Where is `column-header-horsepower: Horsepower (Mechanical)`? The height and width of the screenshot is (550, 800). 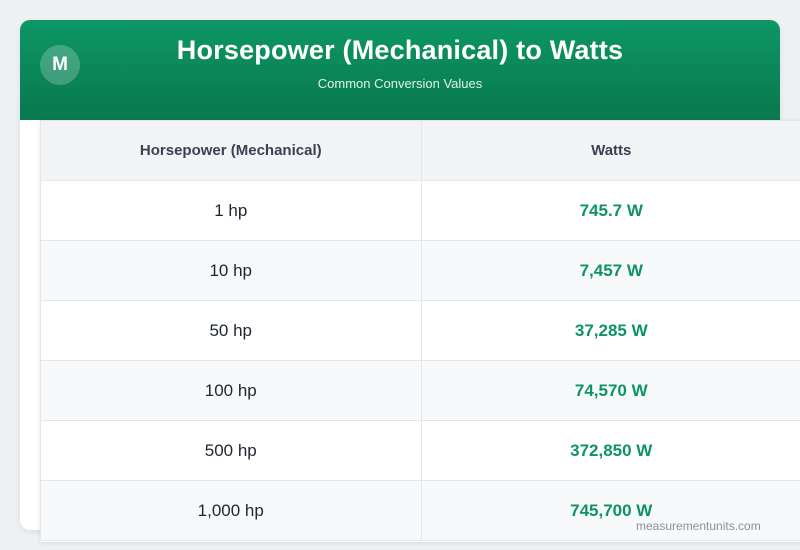
column-header-horsepower: Horsepower (Mechanical) is located at coordinates (231, 150).